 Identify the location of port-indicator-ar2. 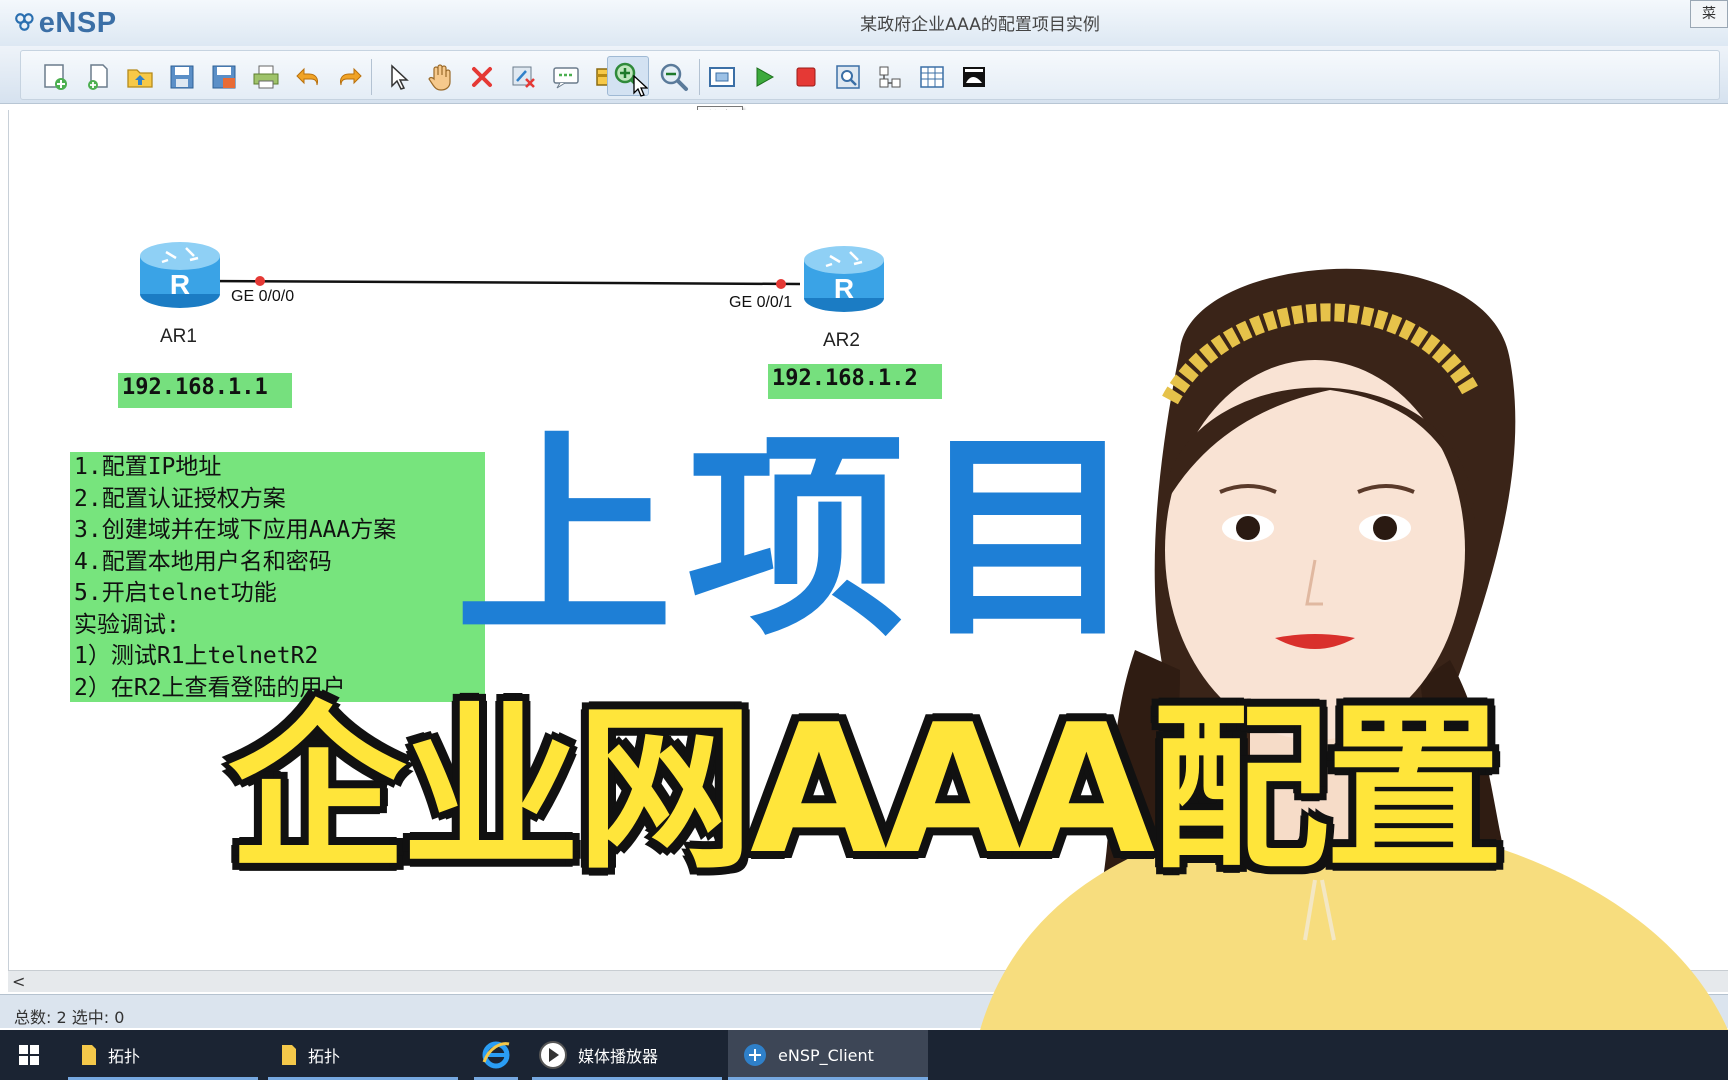
(781, 284).